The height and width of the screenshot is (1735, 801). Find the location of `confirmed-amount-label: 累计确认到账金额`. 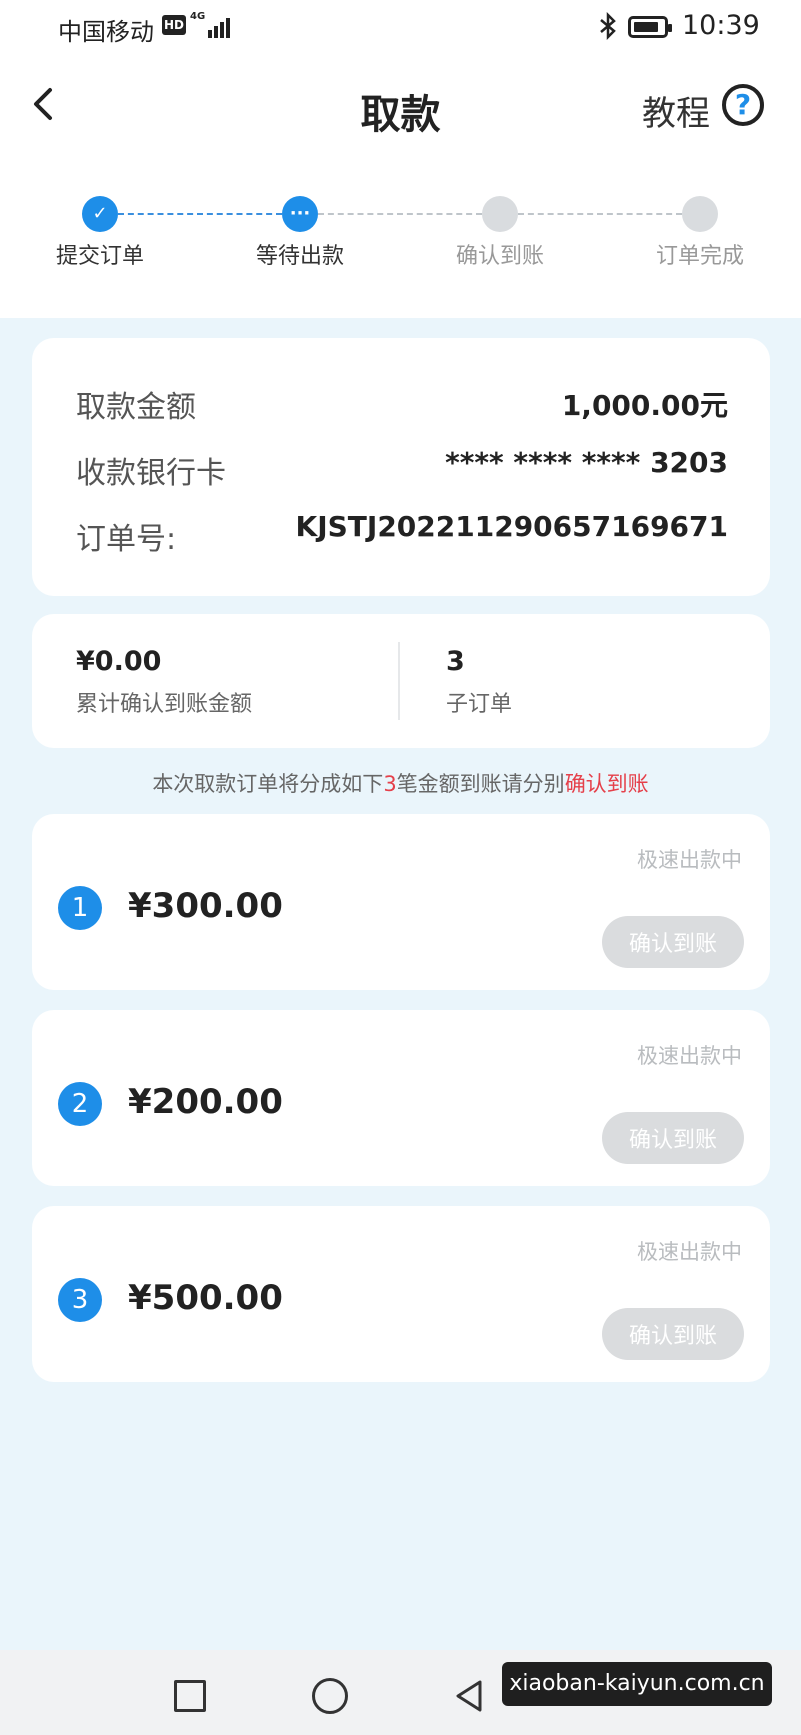

confirmed-amount-label: 累计确认到账金额 is located at coordinates (164, 704).